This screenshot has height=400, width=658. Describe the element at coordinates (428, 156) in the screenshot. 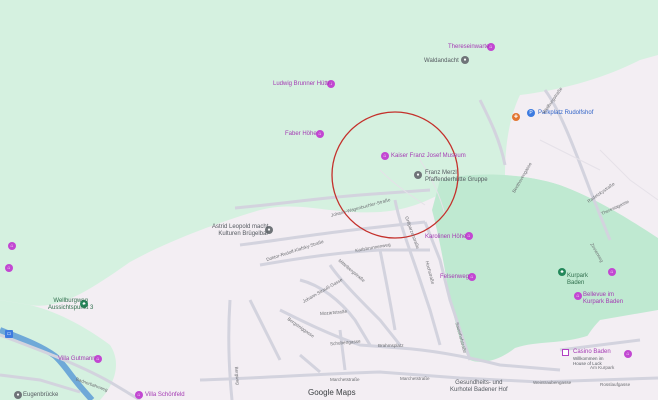

I see `poi-kaiser-franz-josef-museum: Kaiser Franz Josef Museum` at that location.